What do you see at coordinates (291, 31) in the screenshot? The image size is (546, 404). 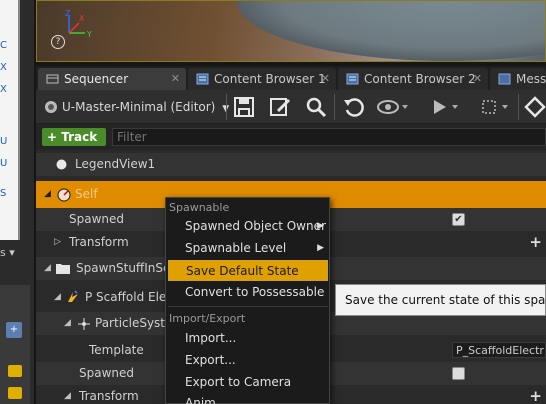 I see `level-viewport: Z X Y ?` at bounding box center [291, 31].